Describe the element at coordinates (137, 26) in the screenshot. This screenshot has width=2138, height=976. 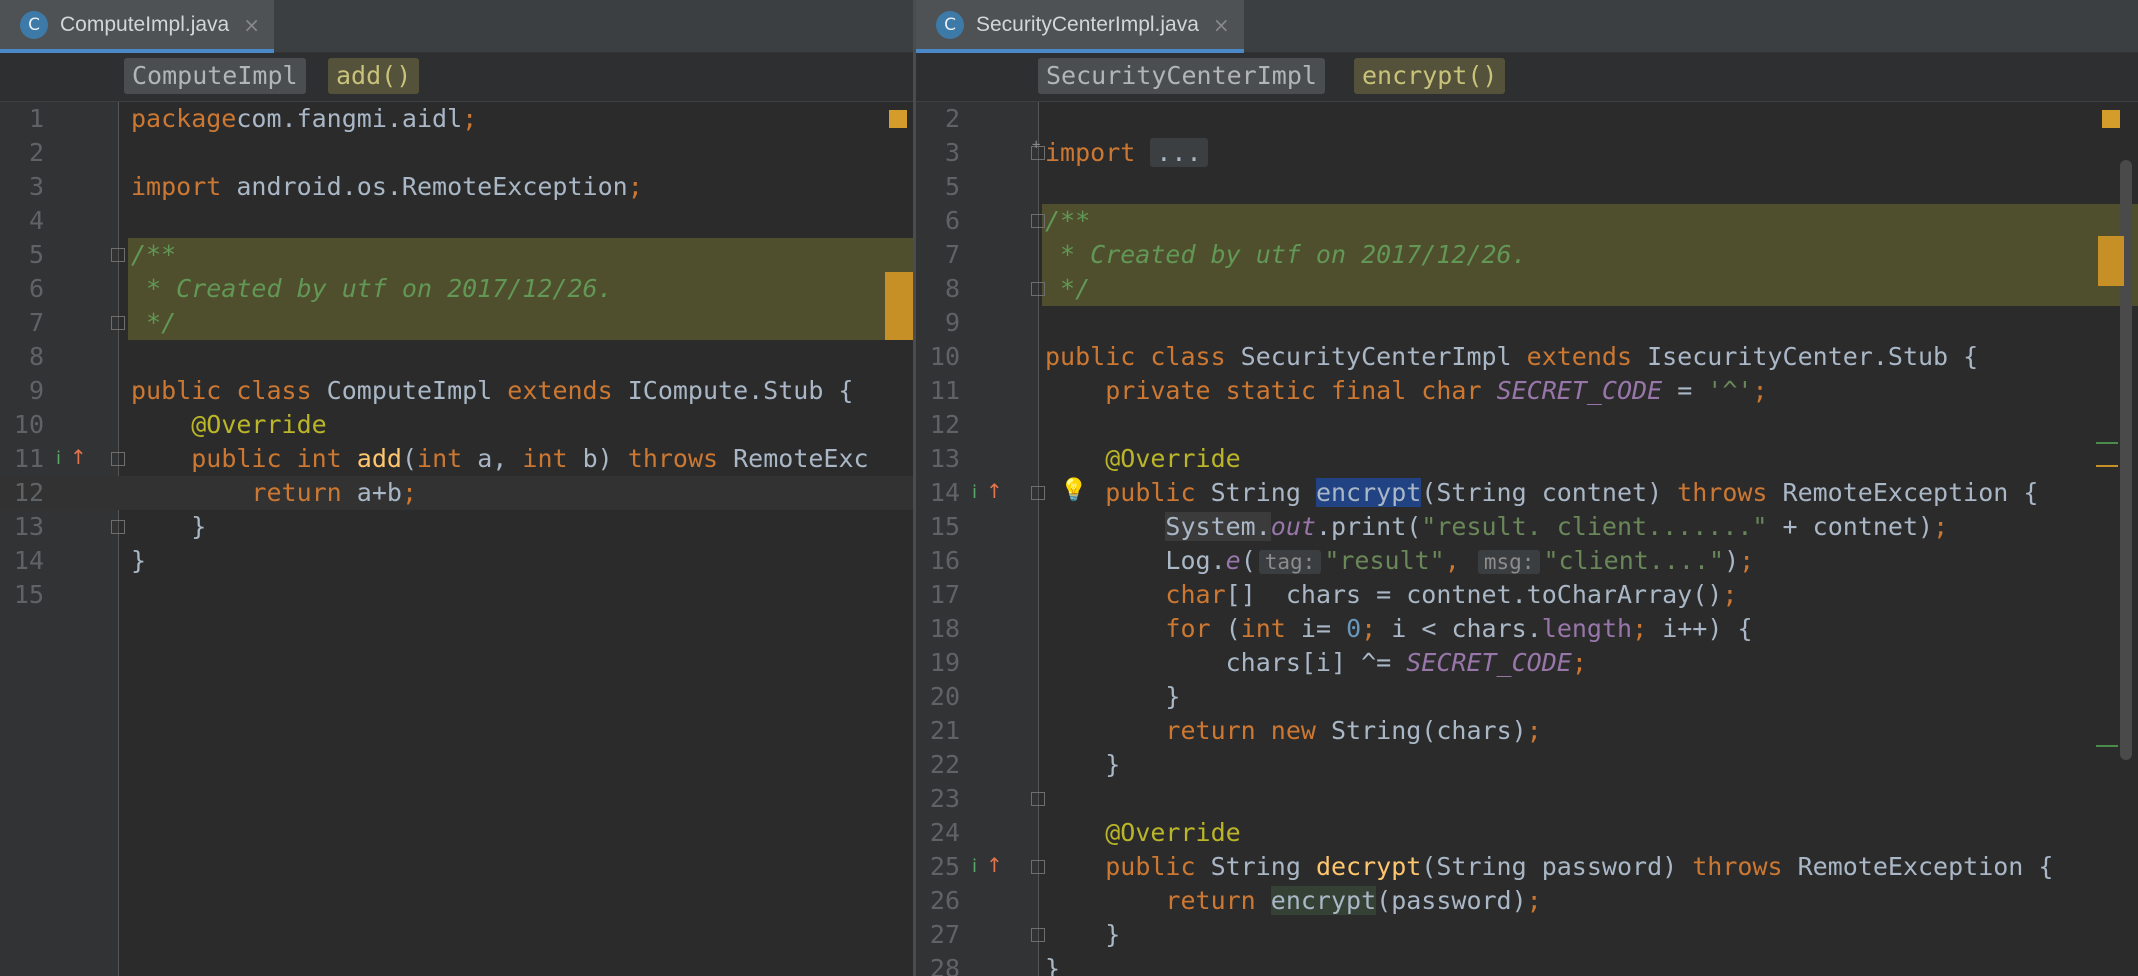
I see `tab-computeimpl: C ComputeImpl.java ×` at that location.